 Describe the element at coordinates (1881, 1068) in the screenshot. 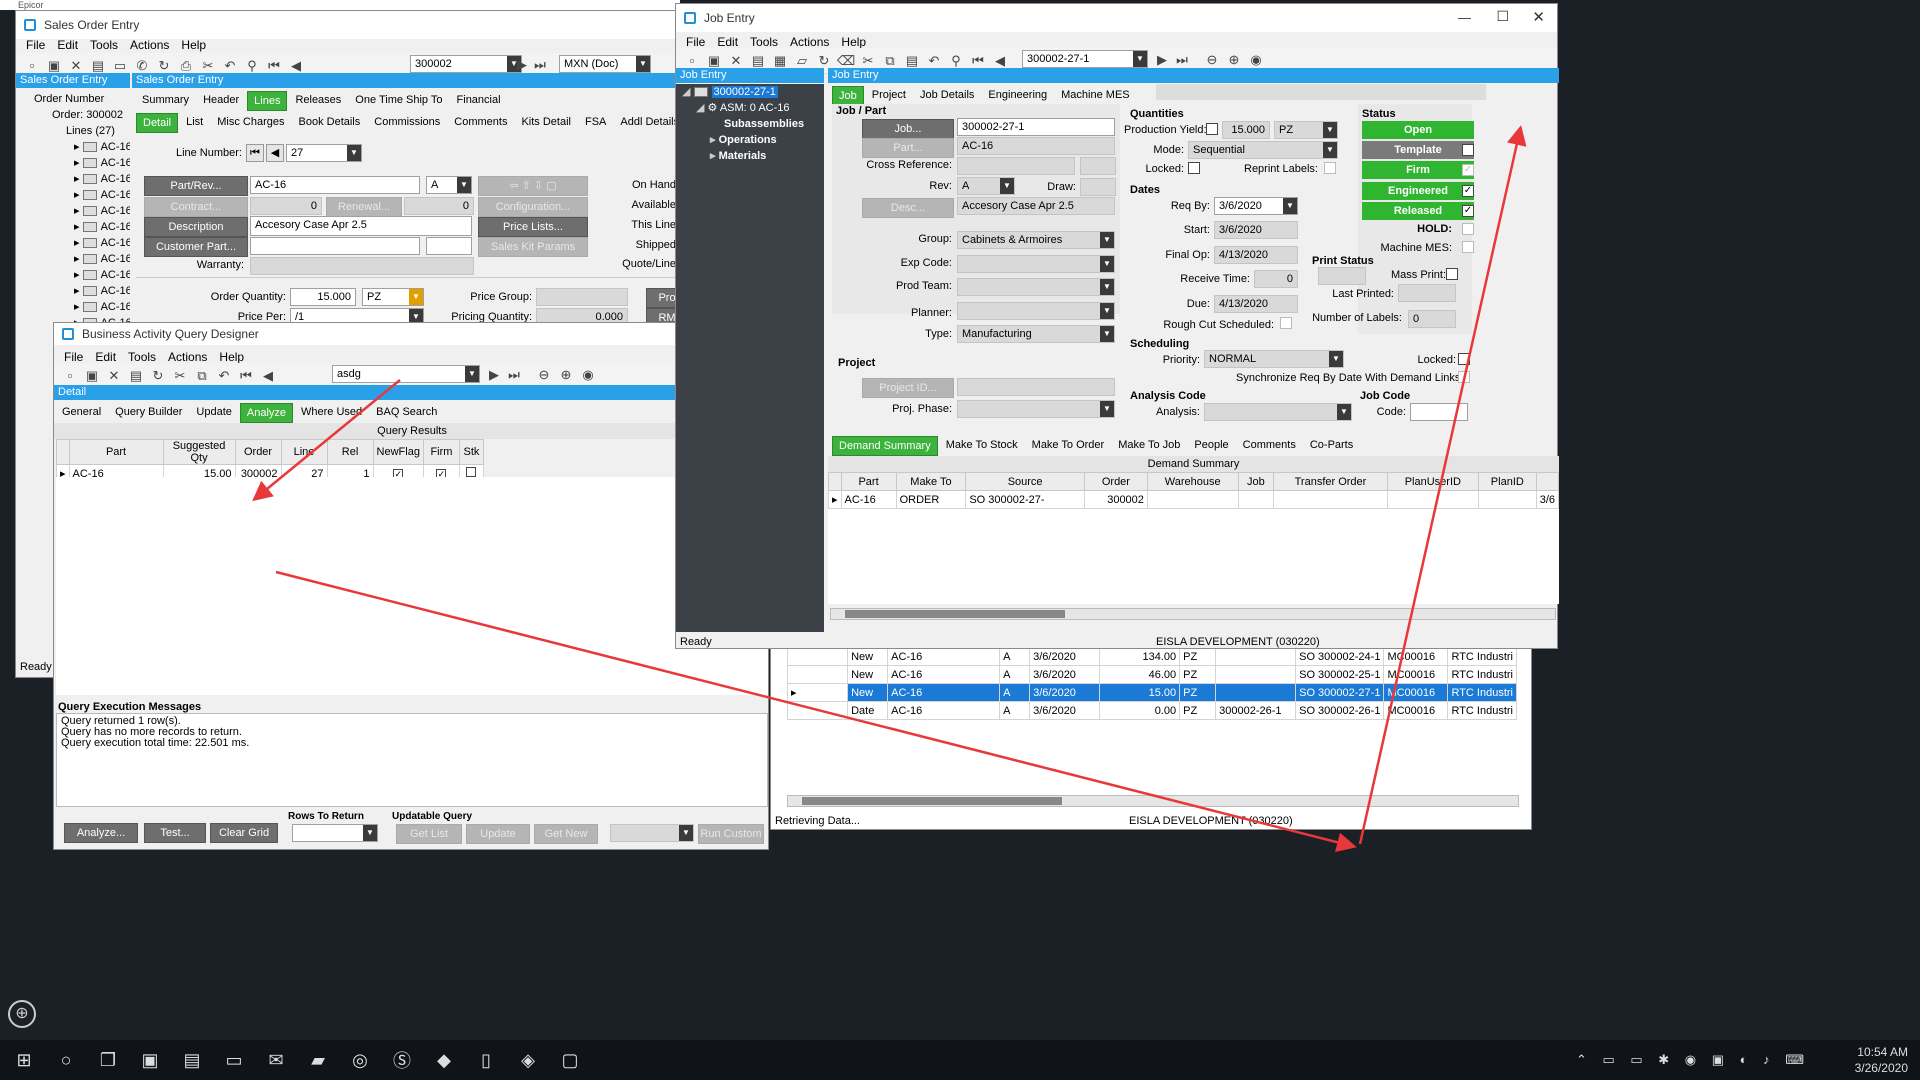

I see `date-label: 3/26/2020` at that location.